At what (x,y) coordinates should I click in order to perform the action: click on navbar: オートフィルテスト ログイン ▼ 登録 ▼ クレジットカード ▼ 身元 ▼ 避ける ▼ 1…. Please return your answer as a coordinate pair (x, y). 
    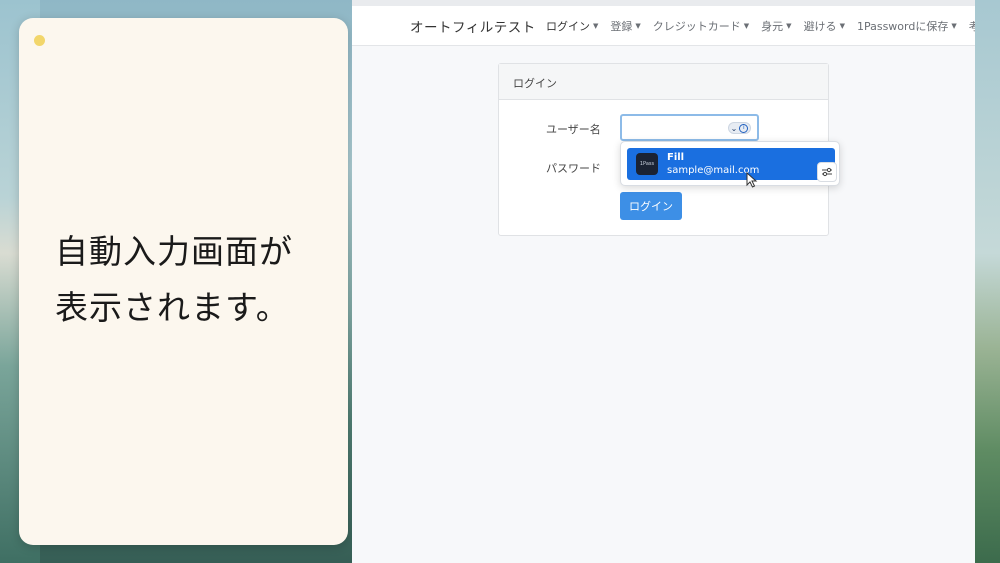
    Looking at the image, I should click on (663, 26).